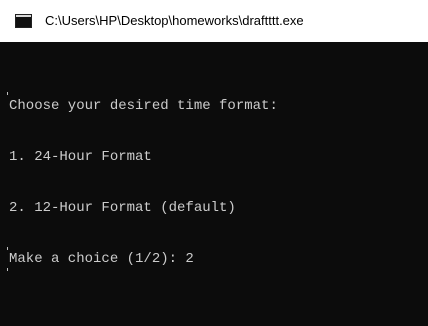 This screenshot has height=326, width=428. Describe the element at coordinates (101, 259) in the screenshot. I see `console-line-choice: Make a choice (1/2): 2` at that location.